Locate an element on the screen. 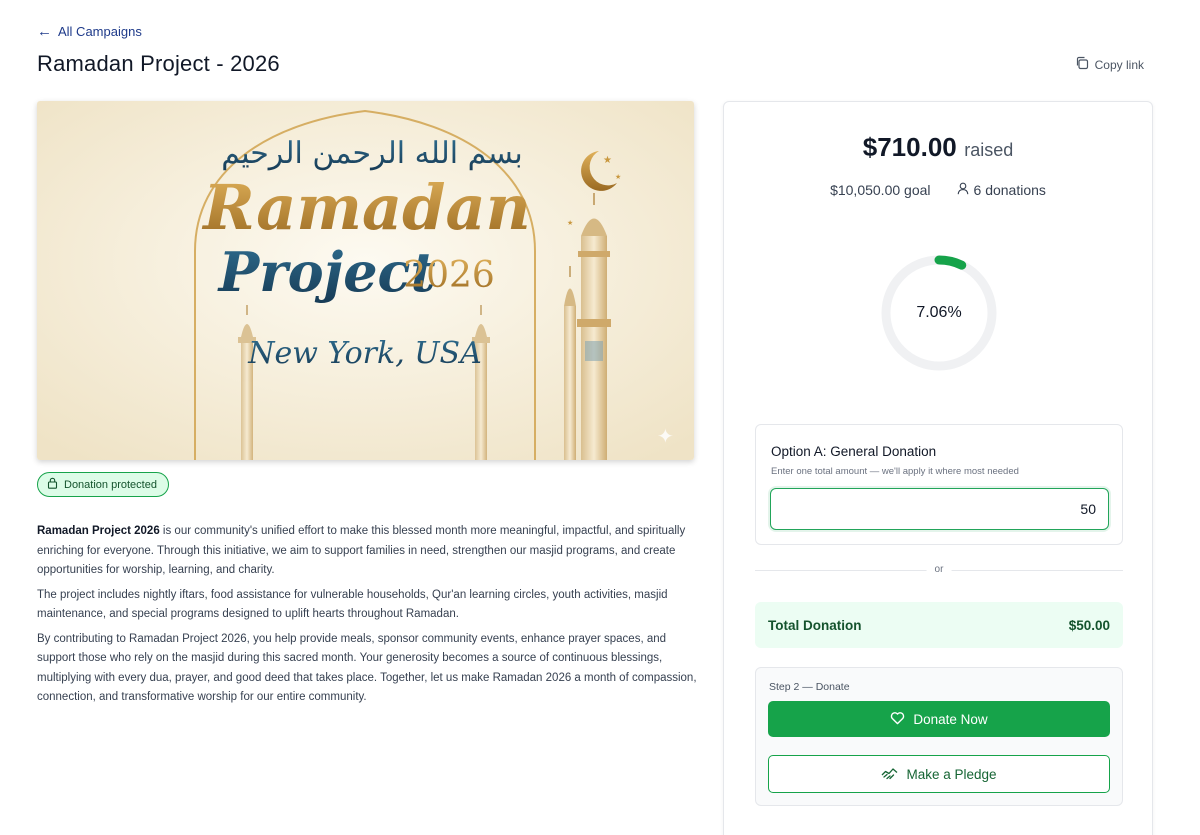  donation-protected-badge: Donation protected is located at coordinates (103, 484).